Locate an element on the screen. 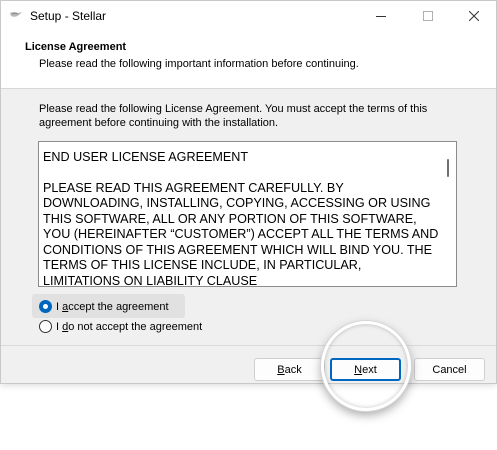  cancel-button: Cancel is located at coordinates (449, 369).